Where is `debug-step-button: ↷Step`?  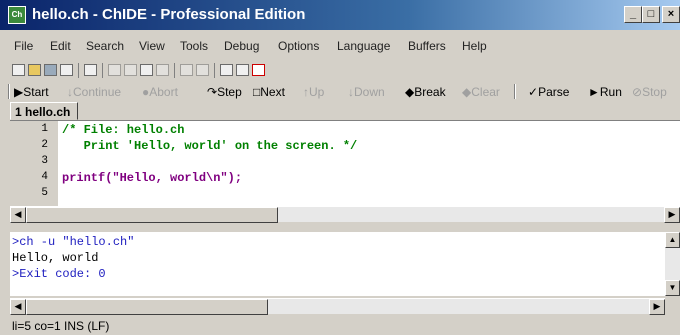 debug-step-button: ↷Step is located at coordinates (224, 92).